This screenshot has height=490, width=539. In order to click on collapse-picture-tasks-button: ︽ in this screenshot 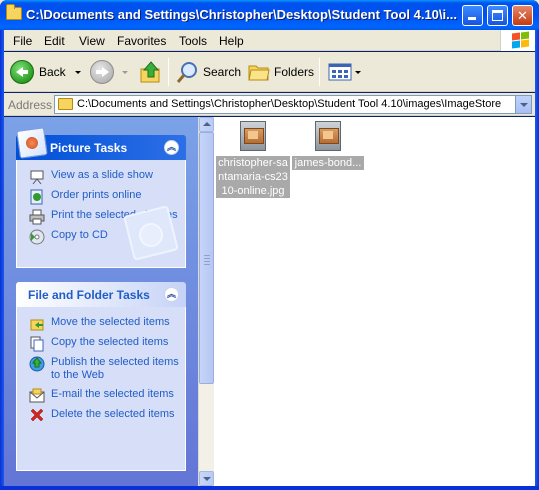, I will do `click(171, 147)`.